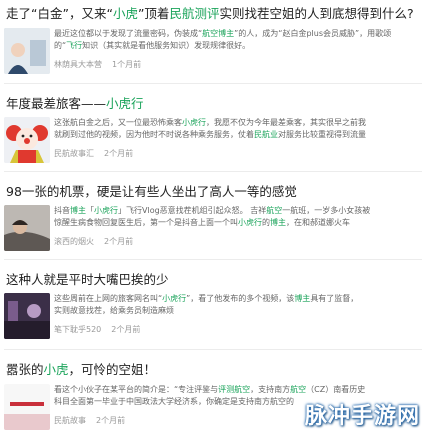 This screenshot has width=426, height=436. Describe the element at coordinates (78, 64) in the screenshot. I see `article-source: 林荫具大本营` at that location.